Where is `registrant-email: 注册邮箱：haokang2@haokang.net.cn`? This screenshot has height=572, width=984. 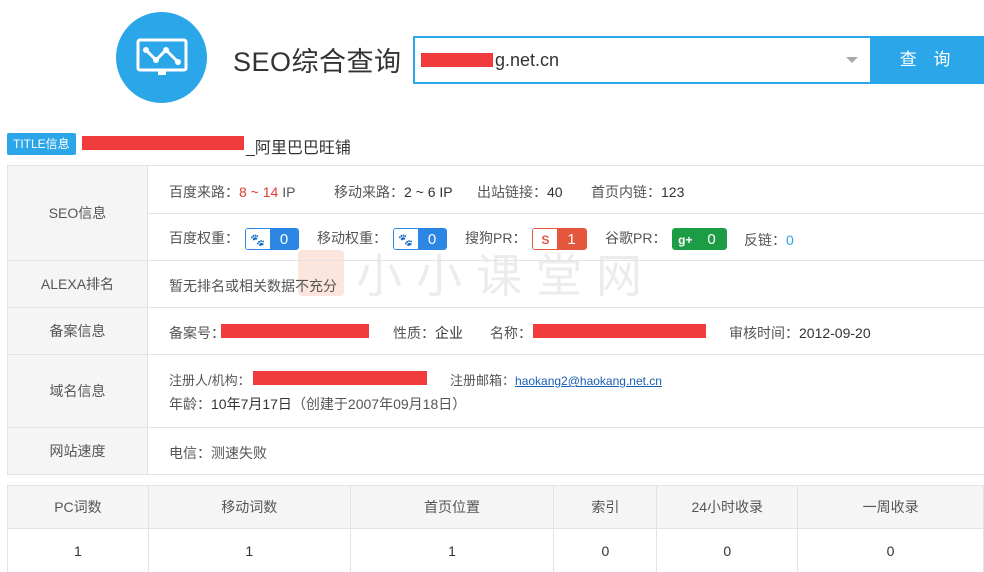
registrant-email: 注册邮箱：haokang2@haokang.net.cn is located at coordinates (556, 380).